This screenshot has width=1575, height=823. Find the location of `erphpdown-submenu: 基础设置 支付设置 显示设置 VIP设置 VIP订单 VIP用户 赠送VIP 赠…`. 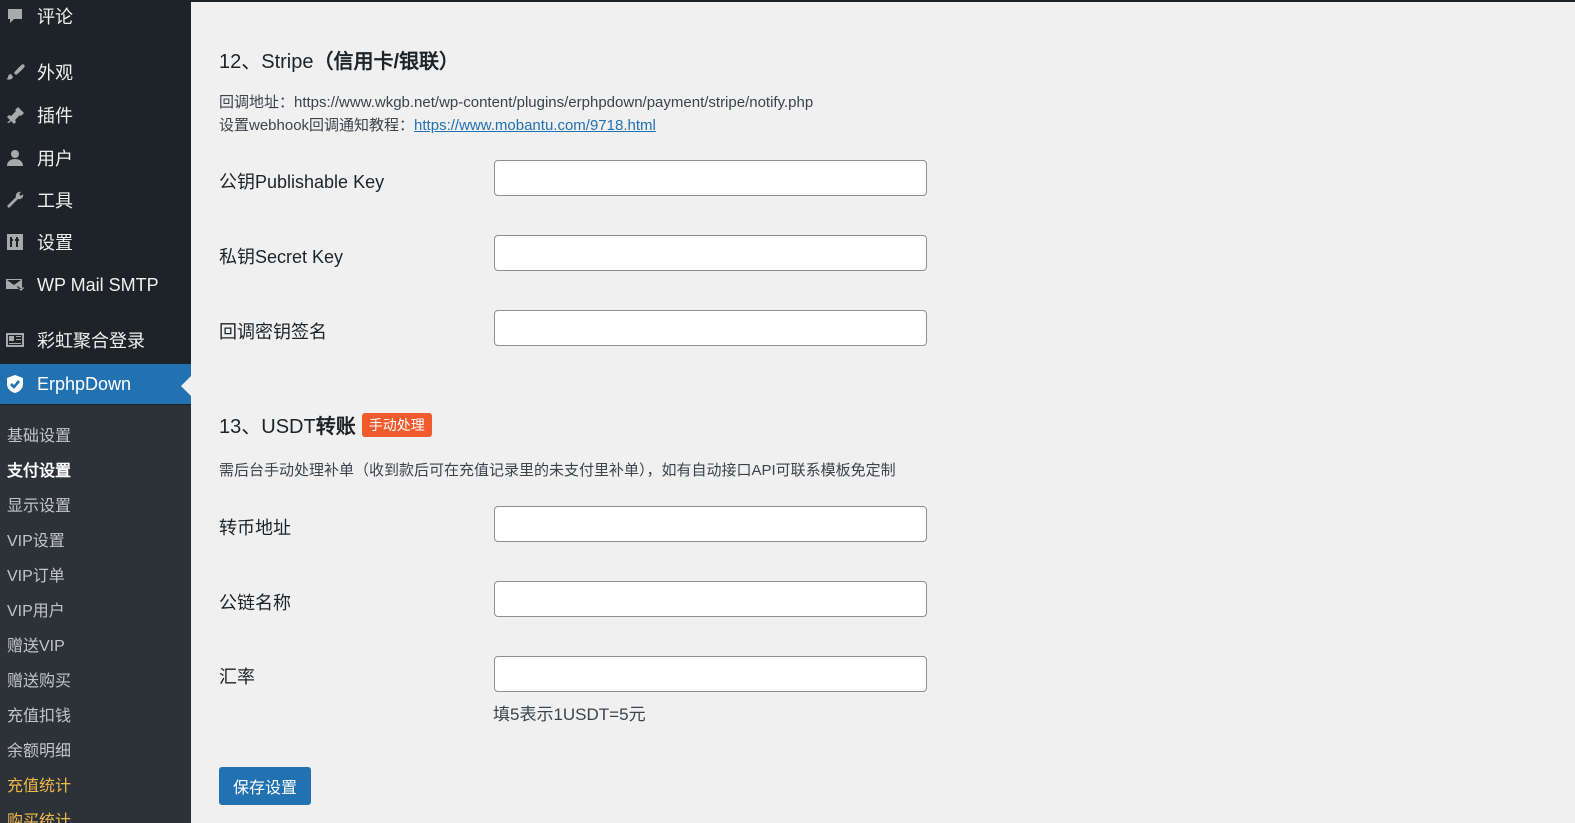

erphpdown-submenu: 基础设置 支付设置 显示设置 VIP设置 VIP订单 VIP用户 赠送VIP 赠… is located at coordinates (95, 614).